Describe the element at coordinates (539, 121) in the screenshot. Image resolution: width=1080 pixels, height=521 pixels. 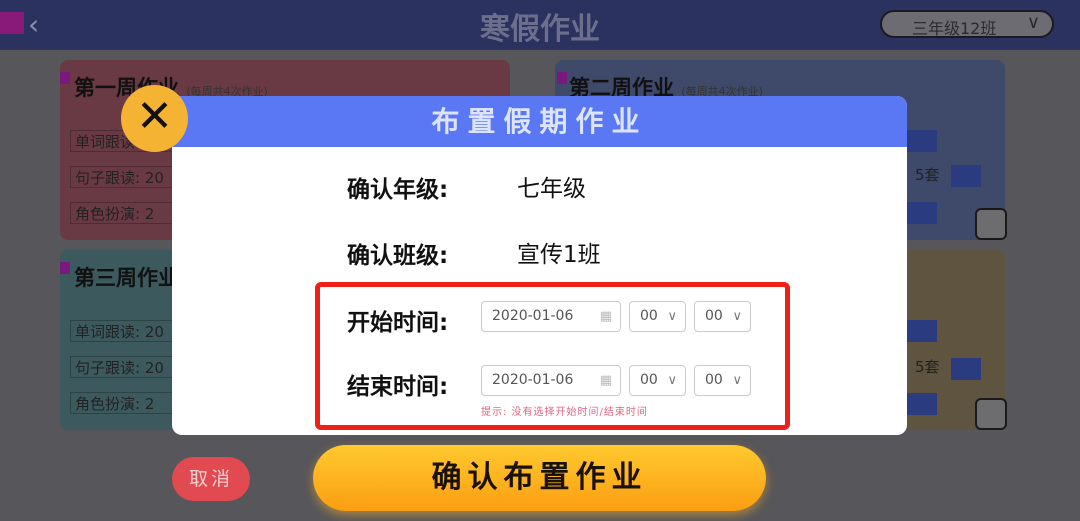
I see `dialog-title: 布置假期作业` at that location.